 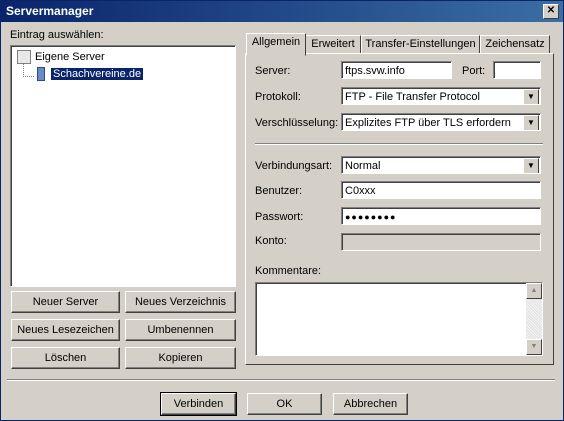 I want to click on comments-scrollbar: ▲ ▼, so click(x=534, y=319).